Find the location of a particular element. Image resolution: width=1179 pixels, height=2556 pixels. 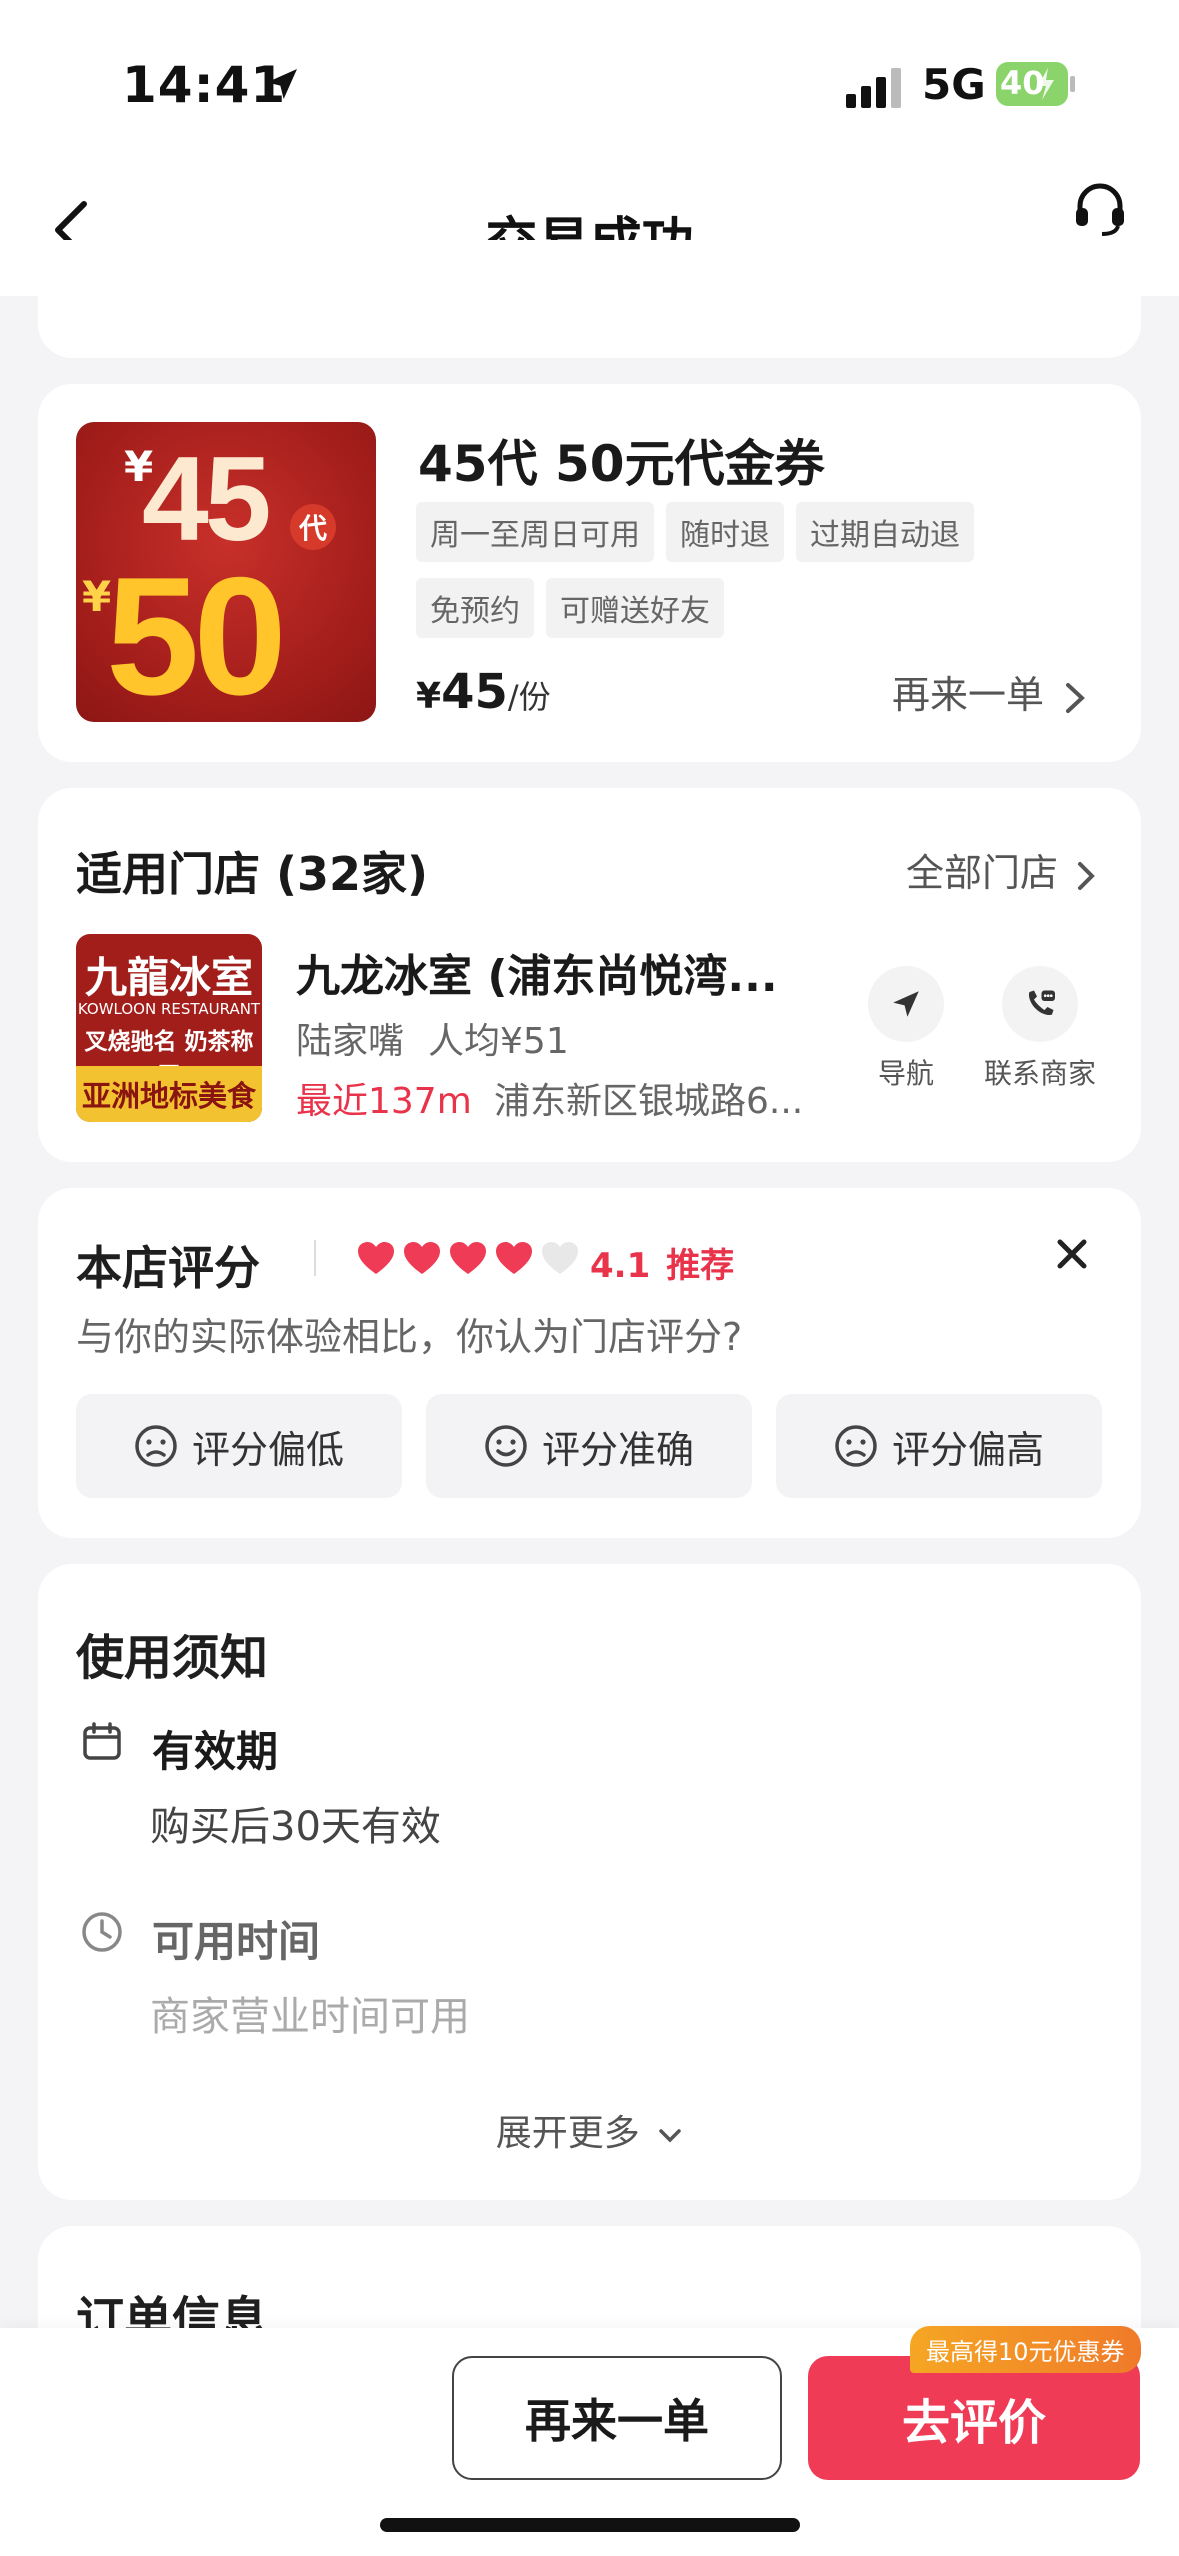

previous-card-bottom is located at coordinates (589, 299).